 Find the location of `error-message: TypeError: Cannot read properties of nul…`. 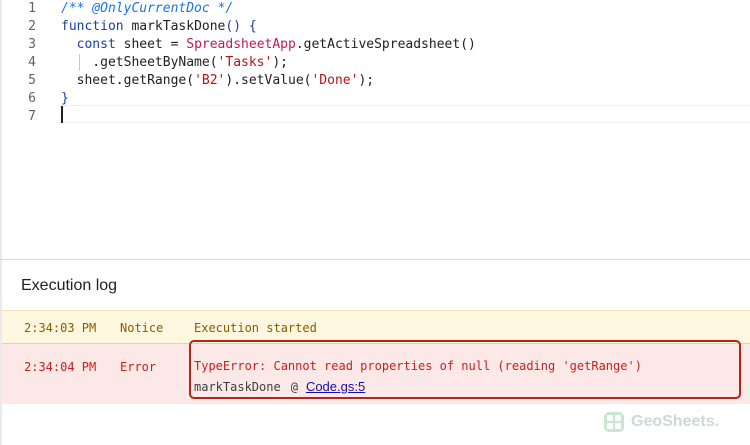

error-message: TypeError: Cannot read properties of nul… is located at coordinates (418, 366).